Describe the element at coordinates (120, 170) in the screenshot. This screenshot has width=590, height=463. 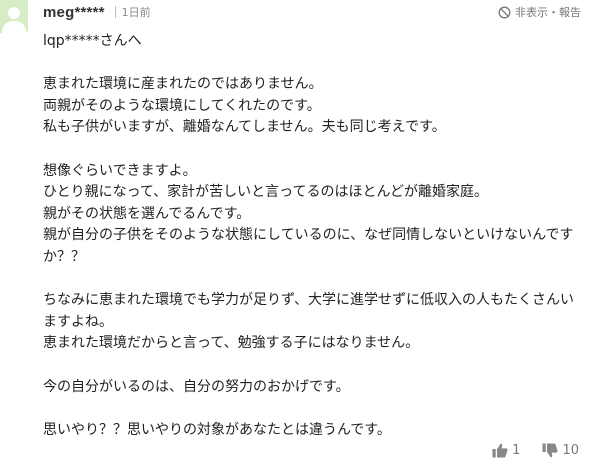
I see `comment-line: 想像ぐらいできますよ。` at that location.